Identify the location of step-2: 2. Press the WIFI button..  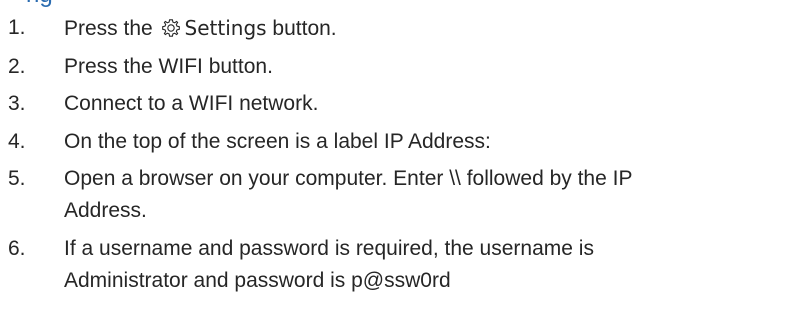
(398, 67).